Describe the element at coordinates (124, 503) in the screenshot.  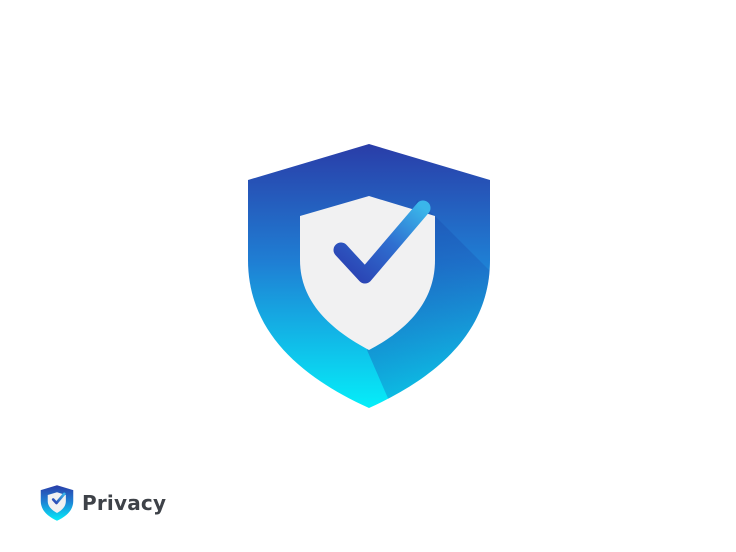
I see `brand-name: Privacy` at that location.